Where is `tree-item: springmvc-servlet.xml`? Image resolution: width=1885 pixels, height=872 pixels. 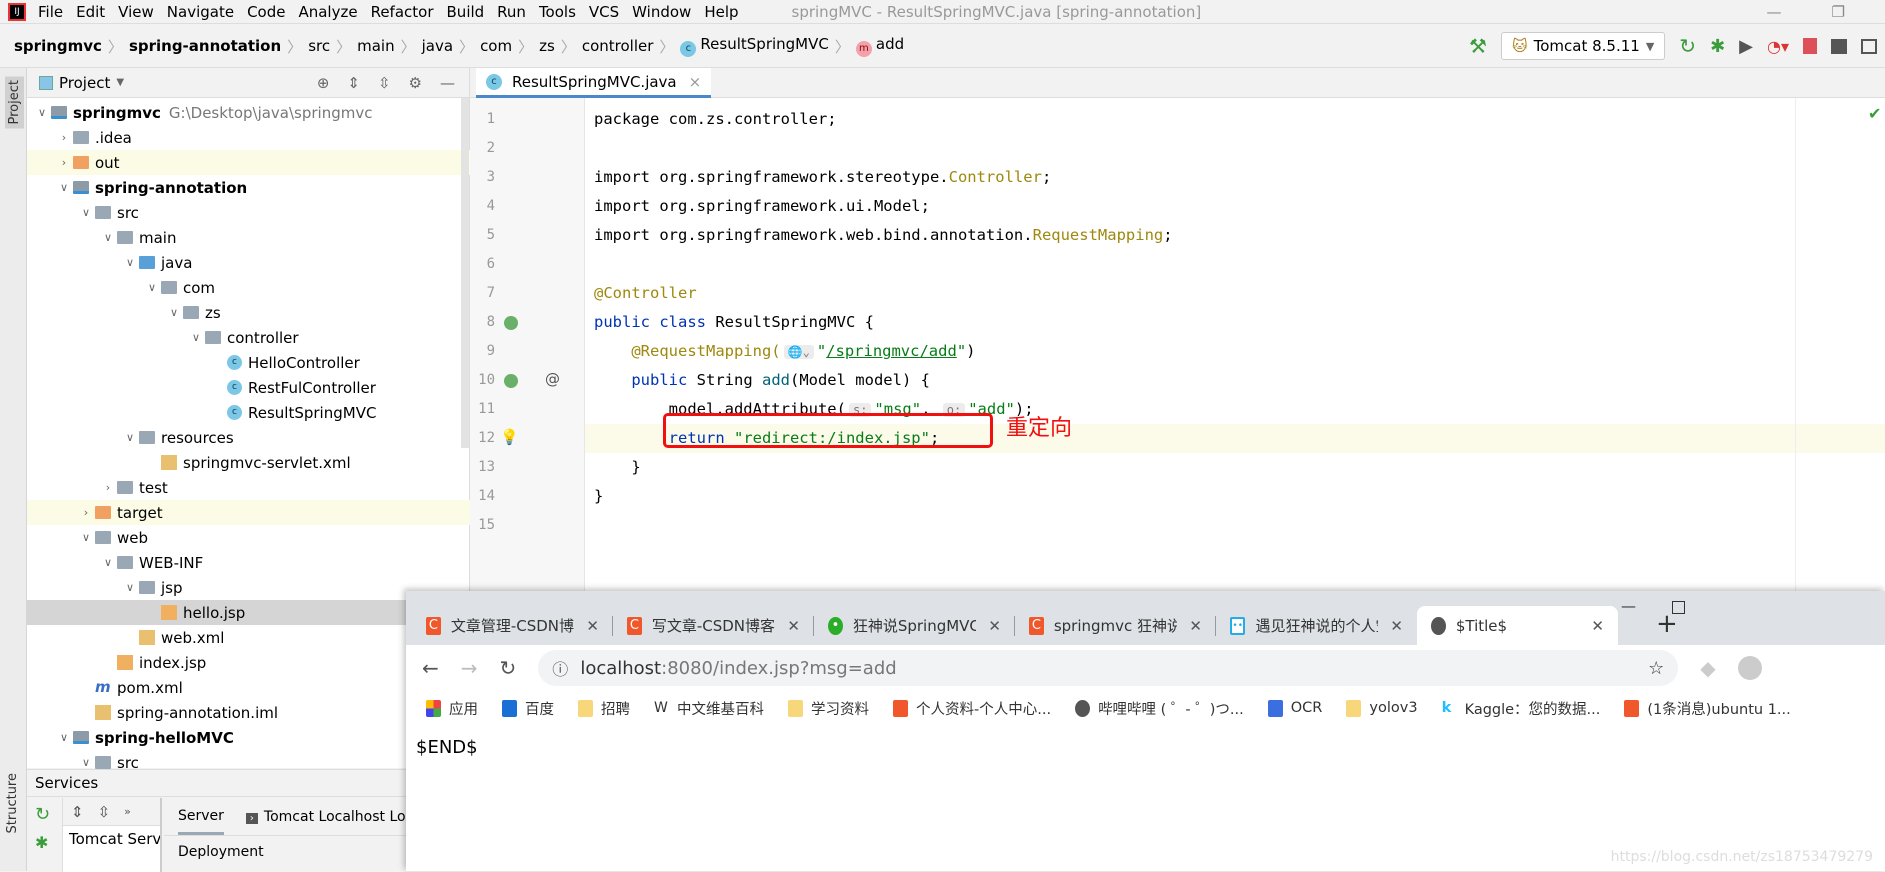
tree-item: springmvc-servlet.xml is located at coordinates (248, 462).